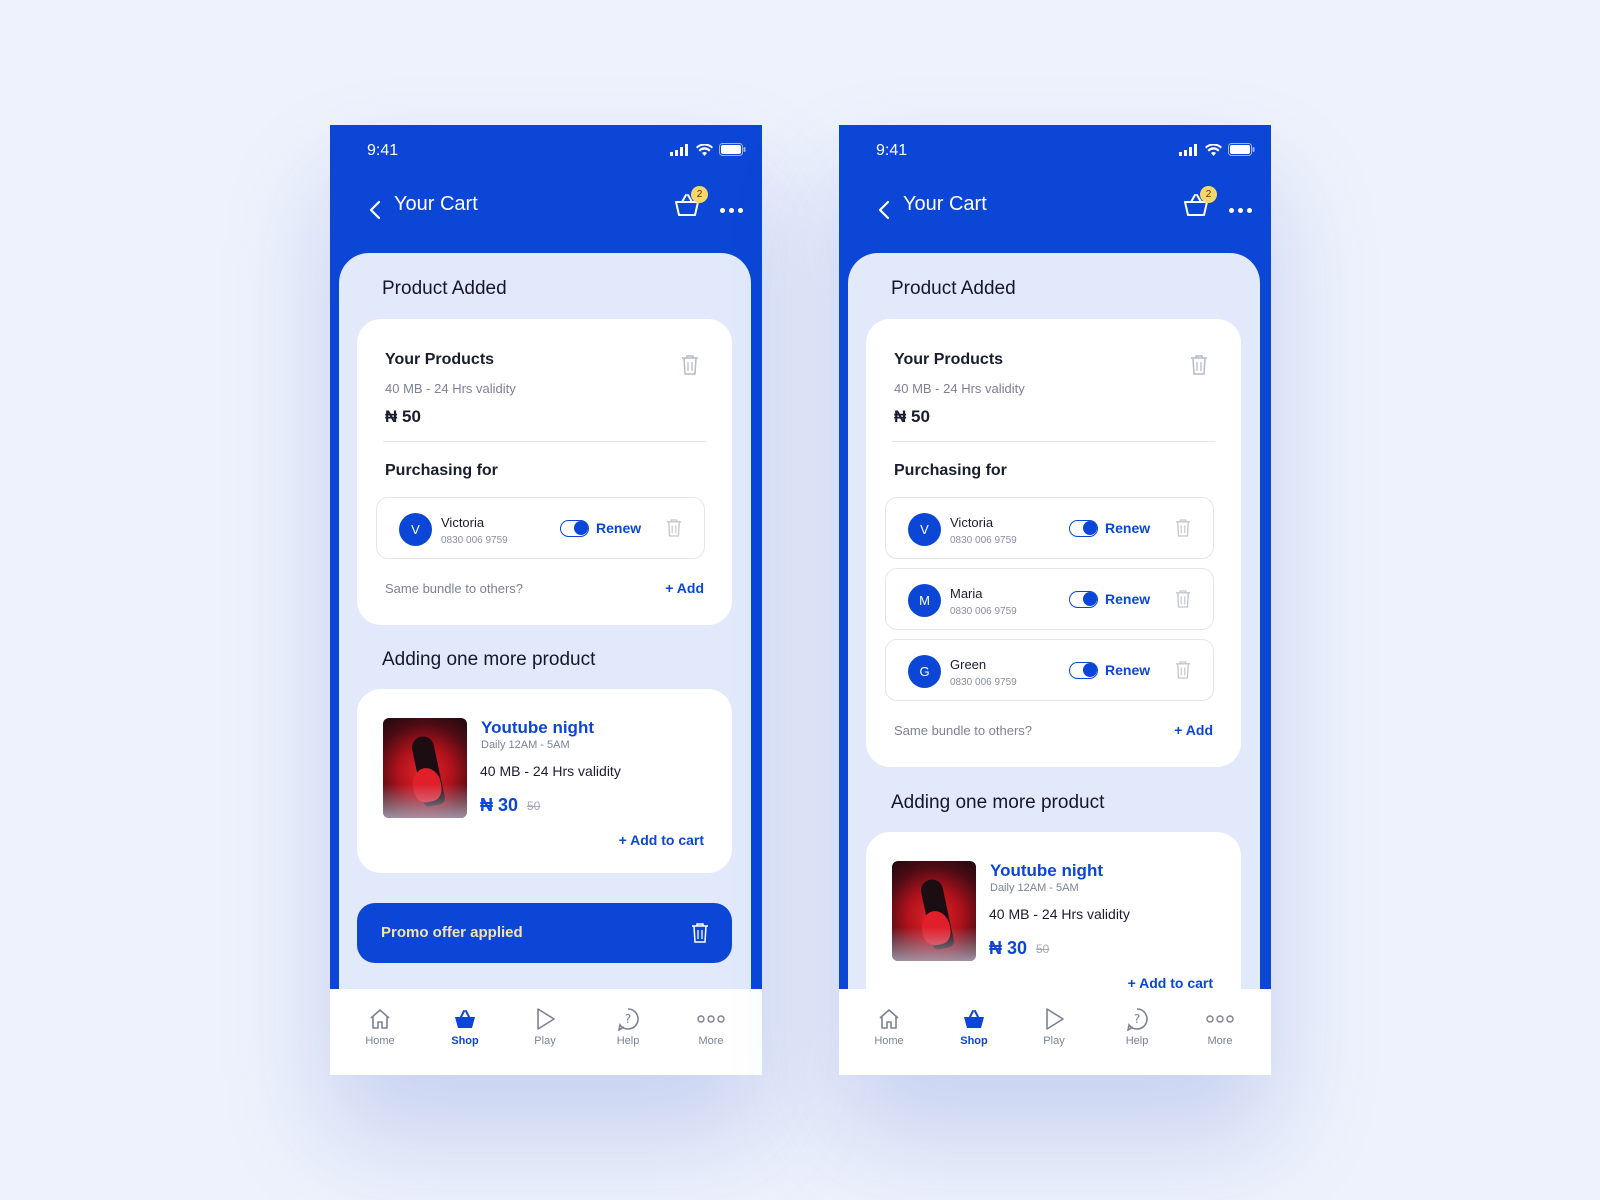  I want to click on avatar: M, so click(924, 600).